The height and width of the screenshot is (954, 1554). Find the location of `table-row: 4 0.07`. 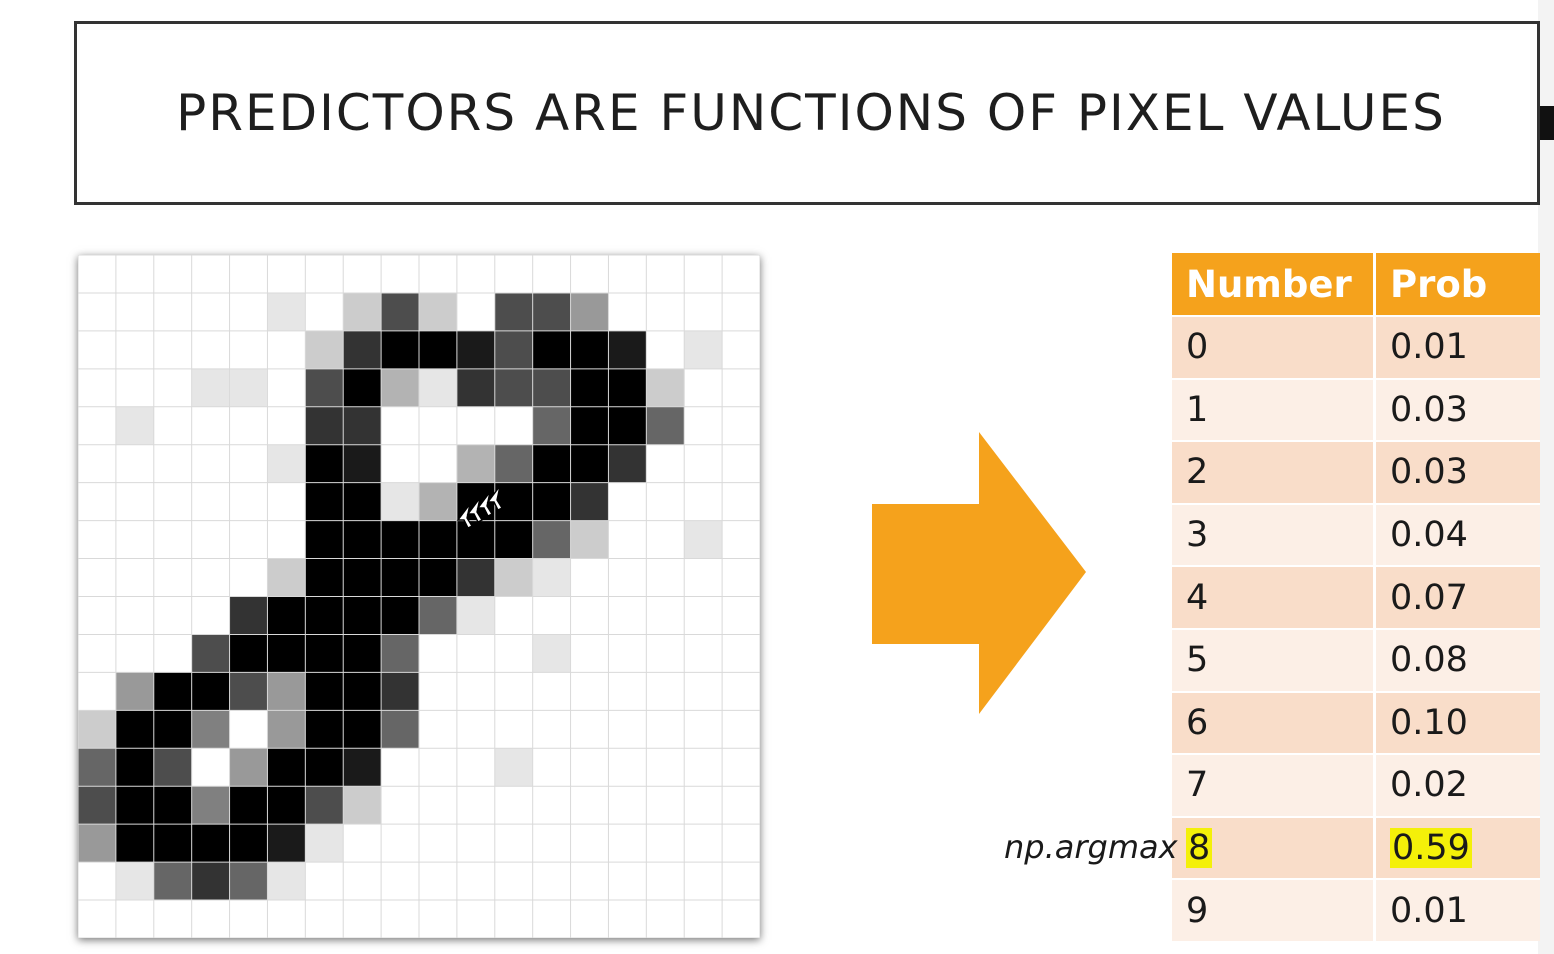

table-row: 4 0.07 is located at coordinates (1356, 596).